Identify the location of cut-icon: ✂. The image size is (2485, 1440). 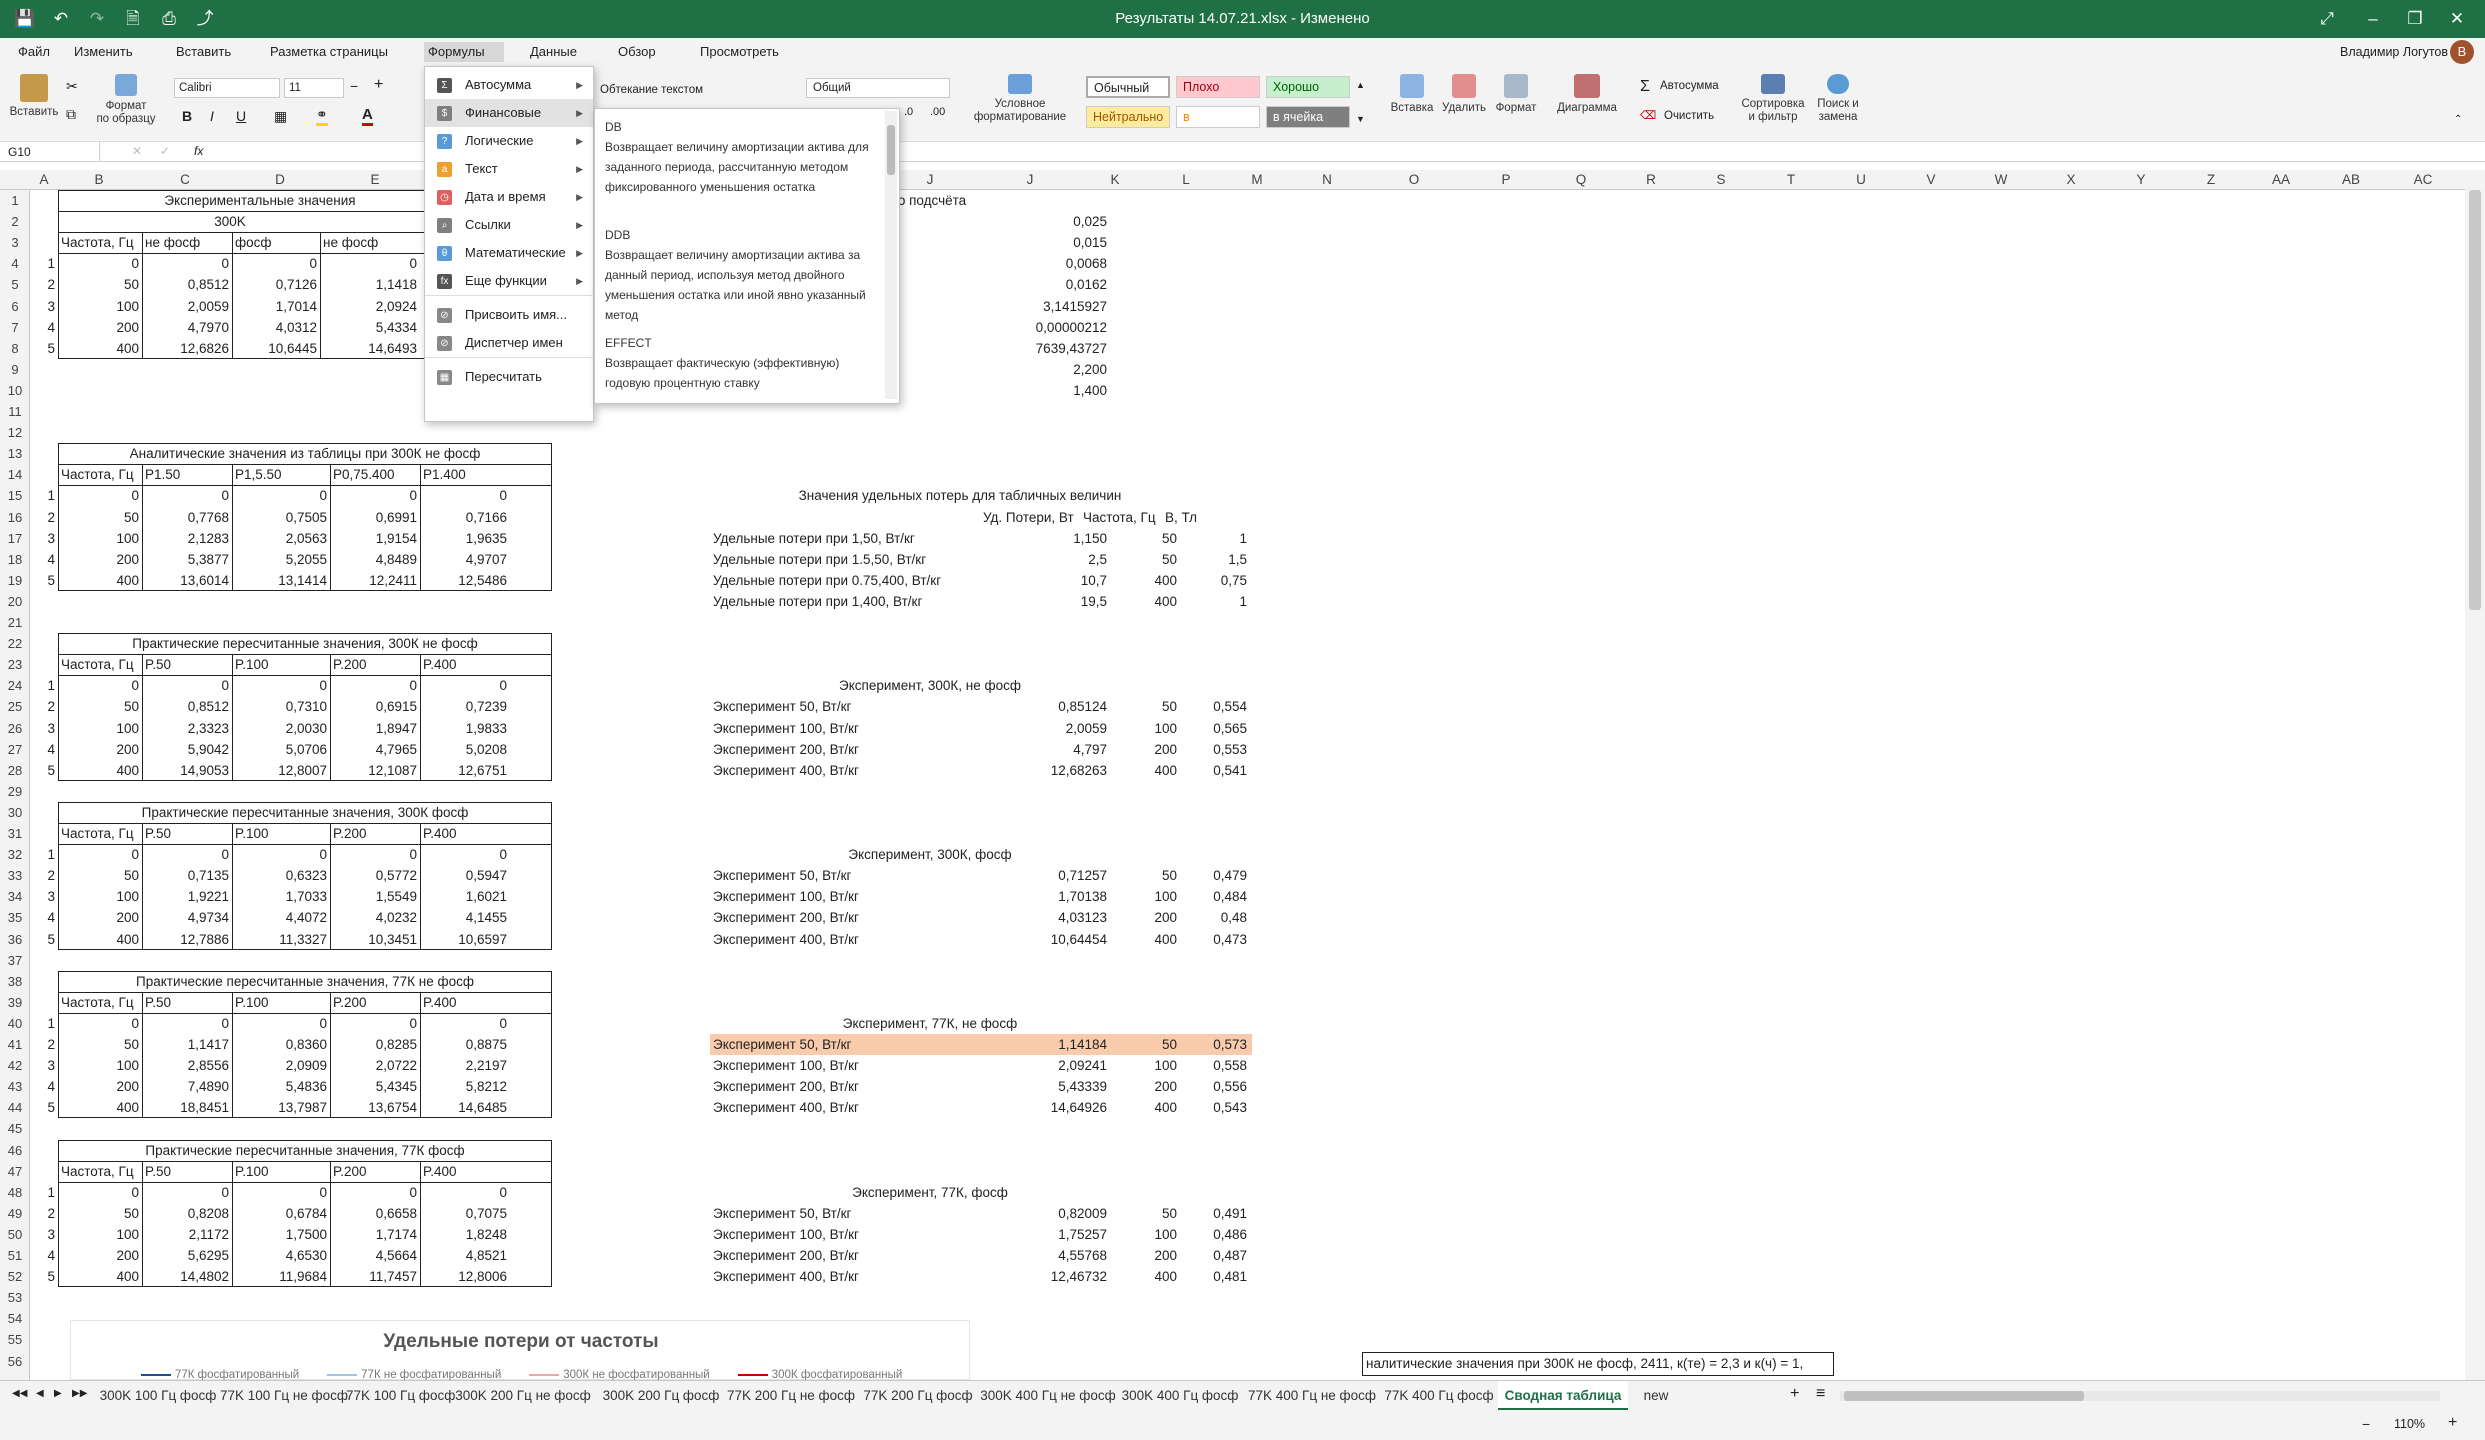
(72, 86).